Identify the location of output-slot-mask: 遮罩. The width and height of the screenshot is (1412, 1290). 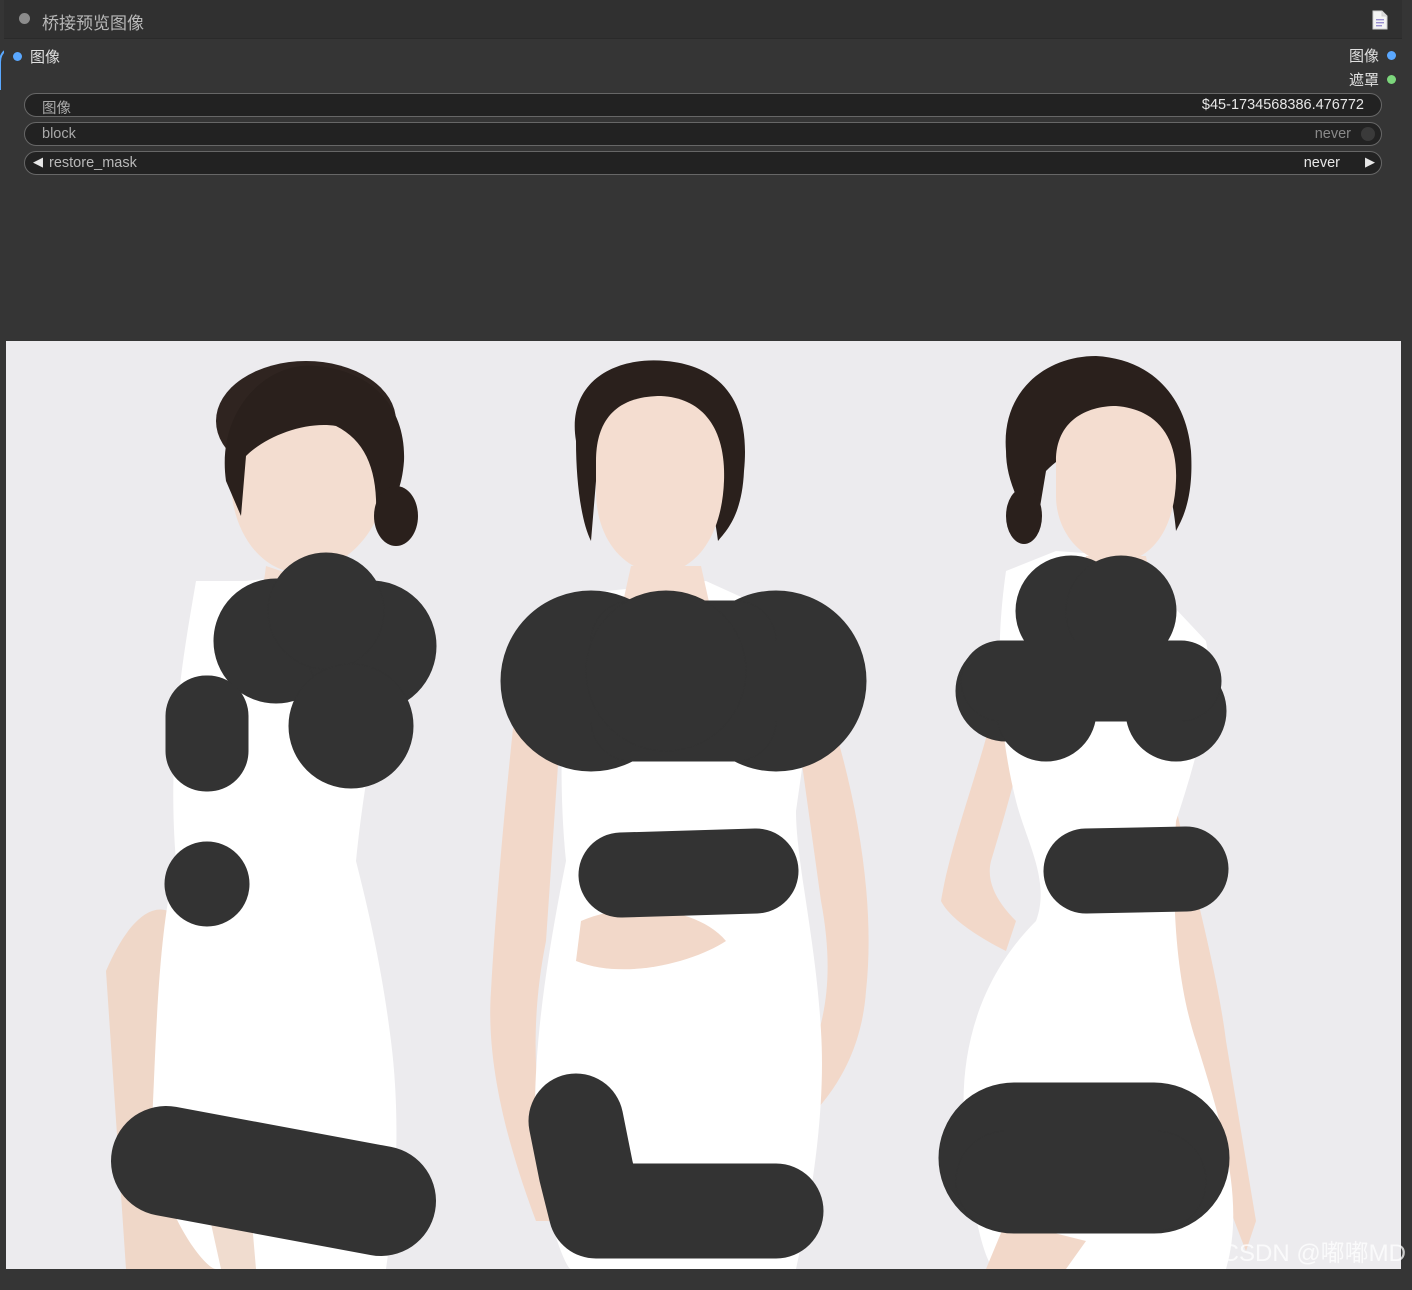
(1372, 80).